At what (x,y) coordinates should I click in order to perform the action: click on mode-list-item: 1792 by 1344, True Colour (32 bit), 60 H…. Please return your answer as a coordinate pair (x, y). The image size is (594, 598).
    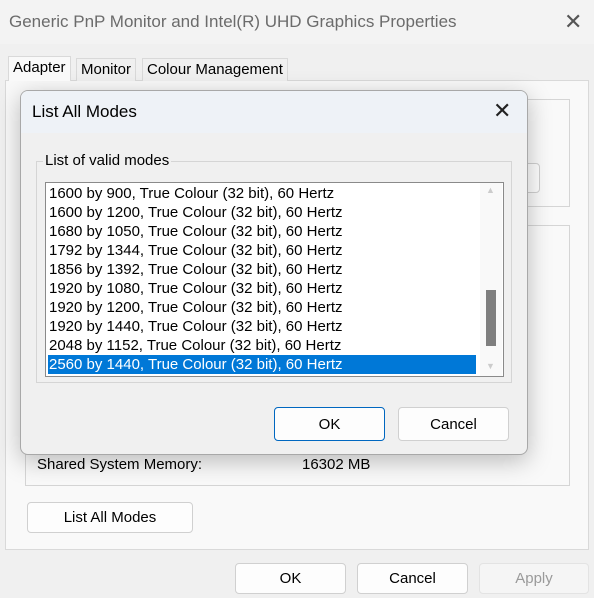
    Looking at the image, I should click on (262, 250).